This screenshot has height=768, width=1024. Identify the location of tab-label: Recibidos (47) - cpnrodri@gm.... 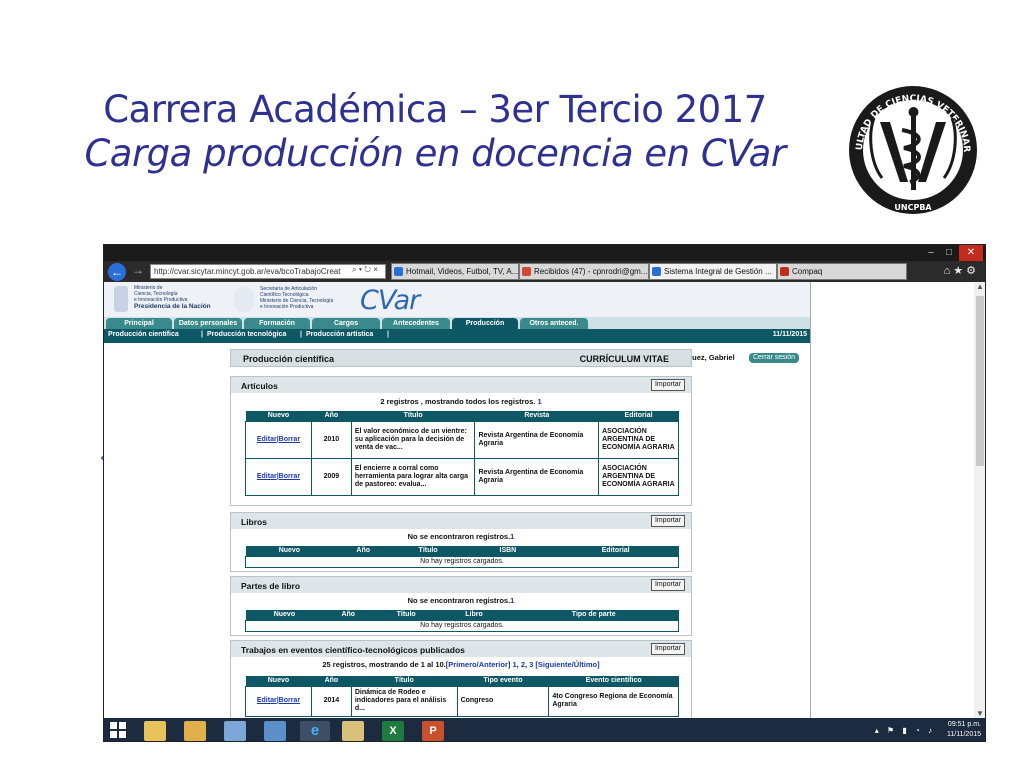
(591, 271).